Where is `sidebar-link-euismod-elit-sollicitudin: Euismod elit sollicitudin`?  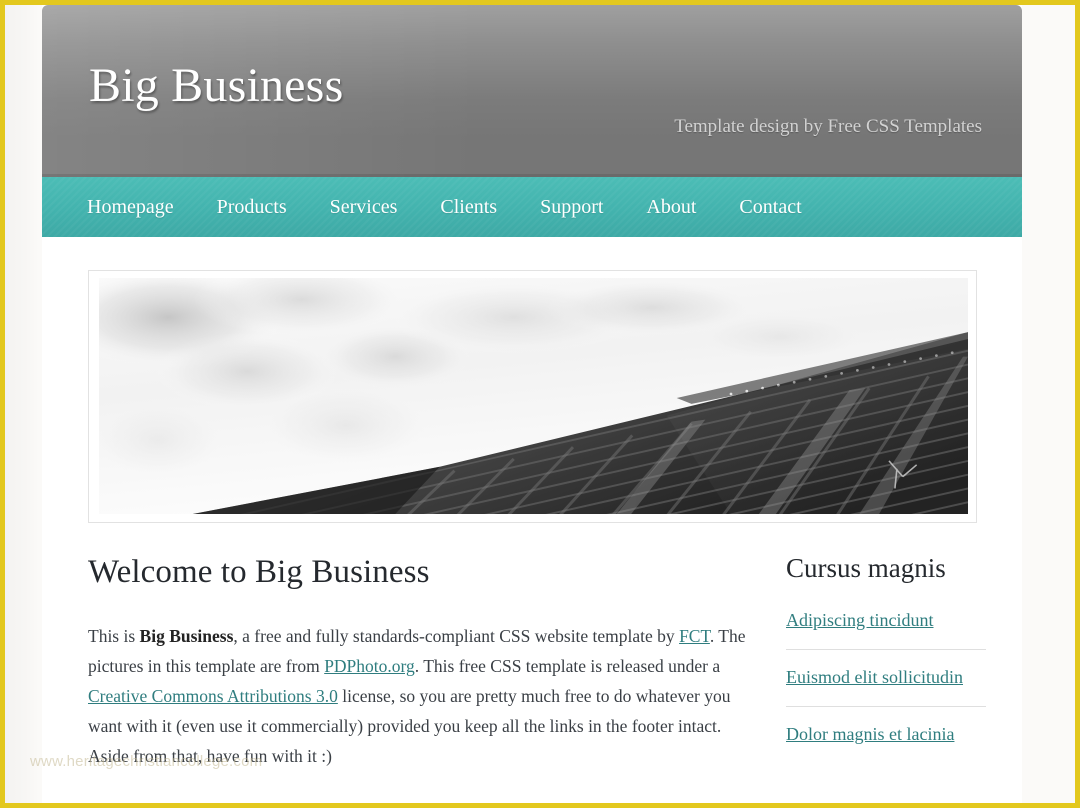 sidebar-link-euismod-elit-sollicitudin: Euismod elit sollicitudin is located at coordinates (874, 677).